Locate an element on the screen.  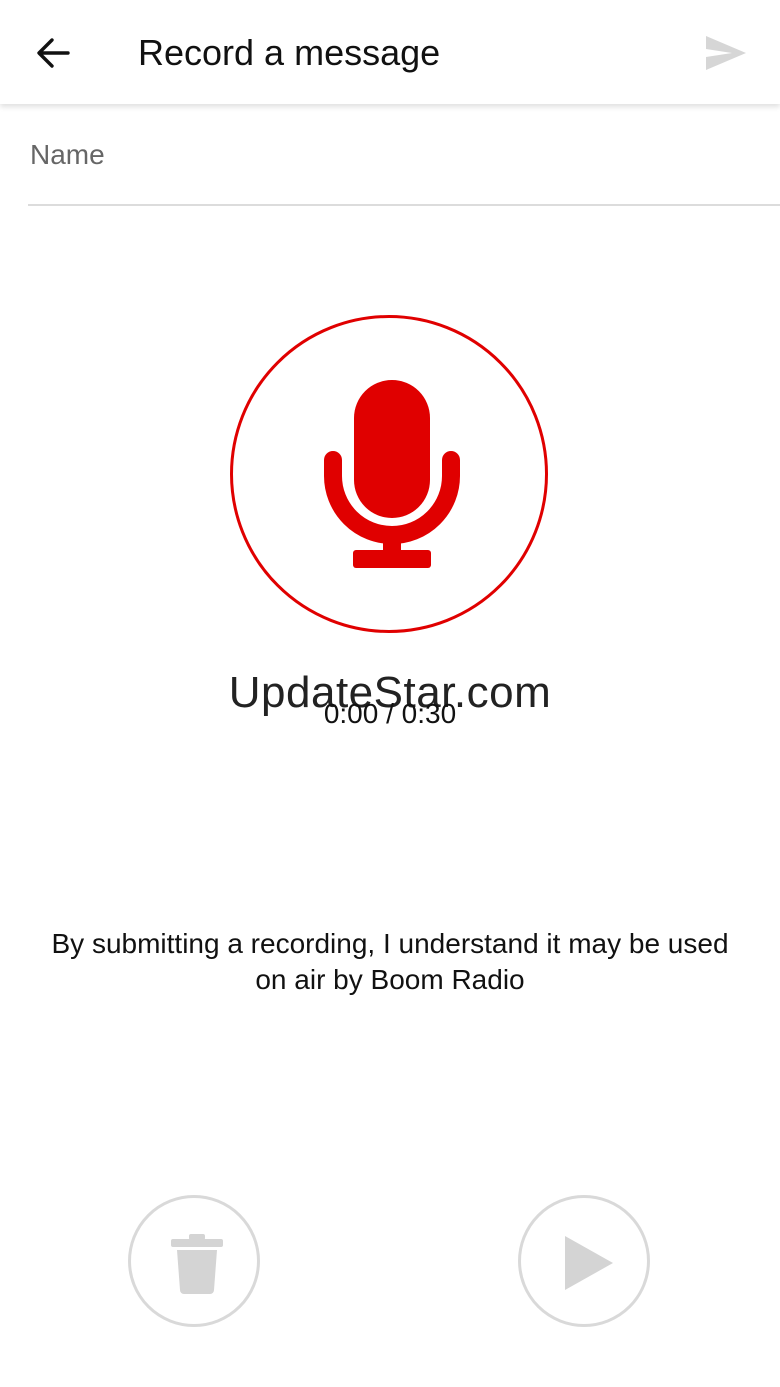
send-icon is located at coordinates (726, 53).